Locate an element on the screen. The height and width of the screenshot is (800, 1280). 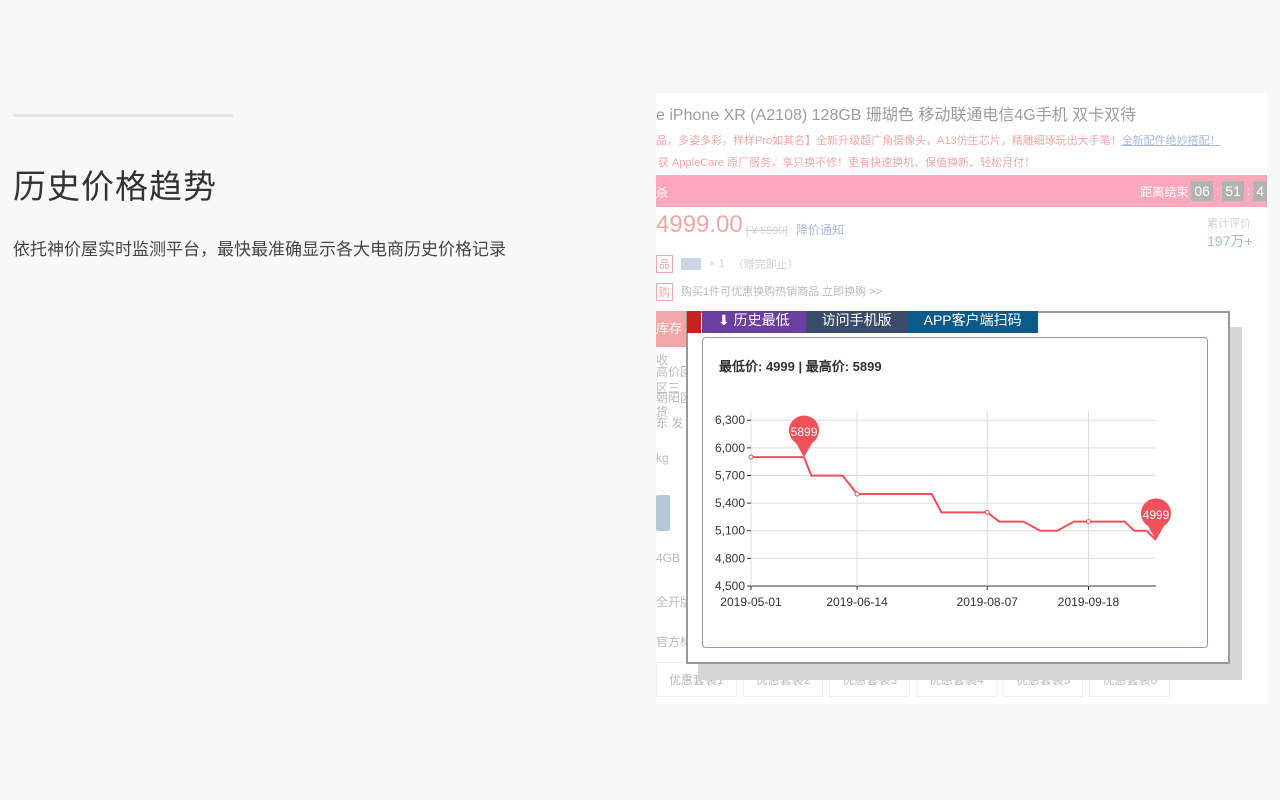
bundle-item: 优惠套装5 is located at coordinates (1043, 679).